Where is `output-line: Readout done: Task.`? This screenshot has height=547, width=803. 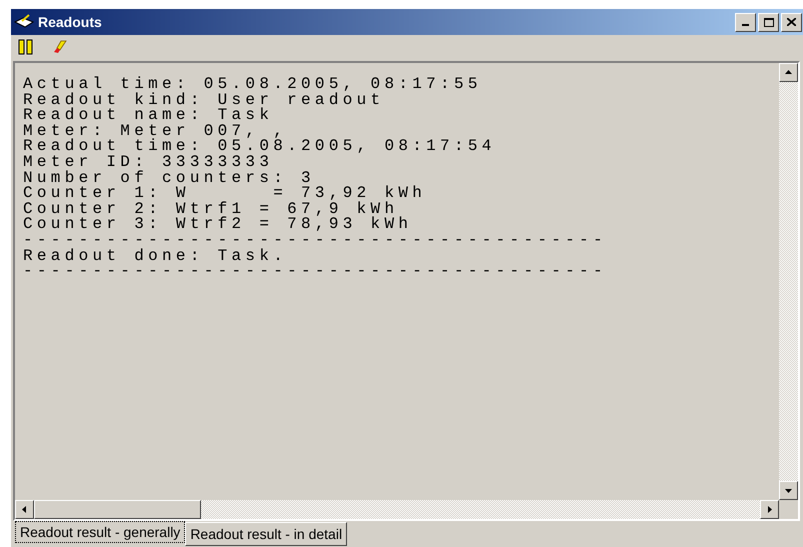 output-line: Readout done: Task. is located at coordinates (155, 256).